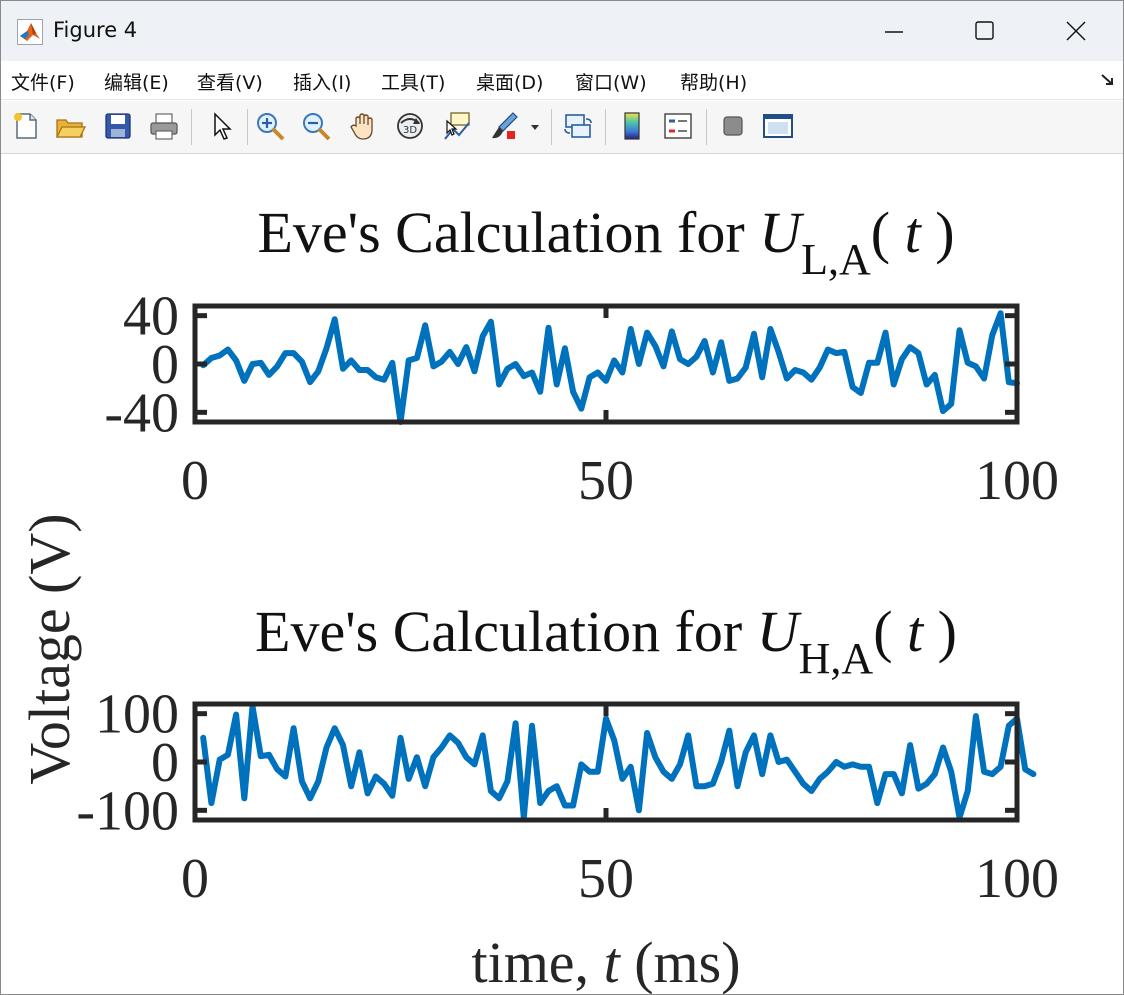 The height and width of the screenshot is (995, 1124). I want to click on rotate-3d-icon: 3D, so click(410, 126).